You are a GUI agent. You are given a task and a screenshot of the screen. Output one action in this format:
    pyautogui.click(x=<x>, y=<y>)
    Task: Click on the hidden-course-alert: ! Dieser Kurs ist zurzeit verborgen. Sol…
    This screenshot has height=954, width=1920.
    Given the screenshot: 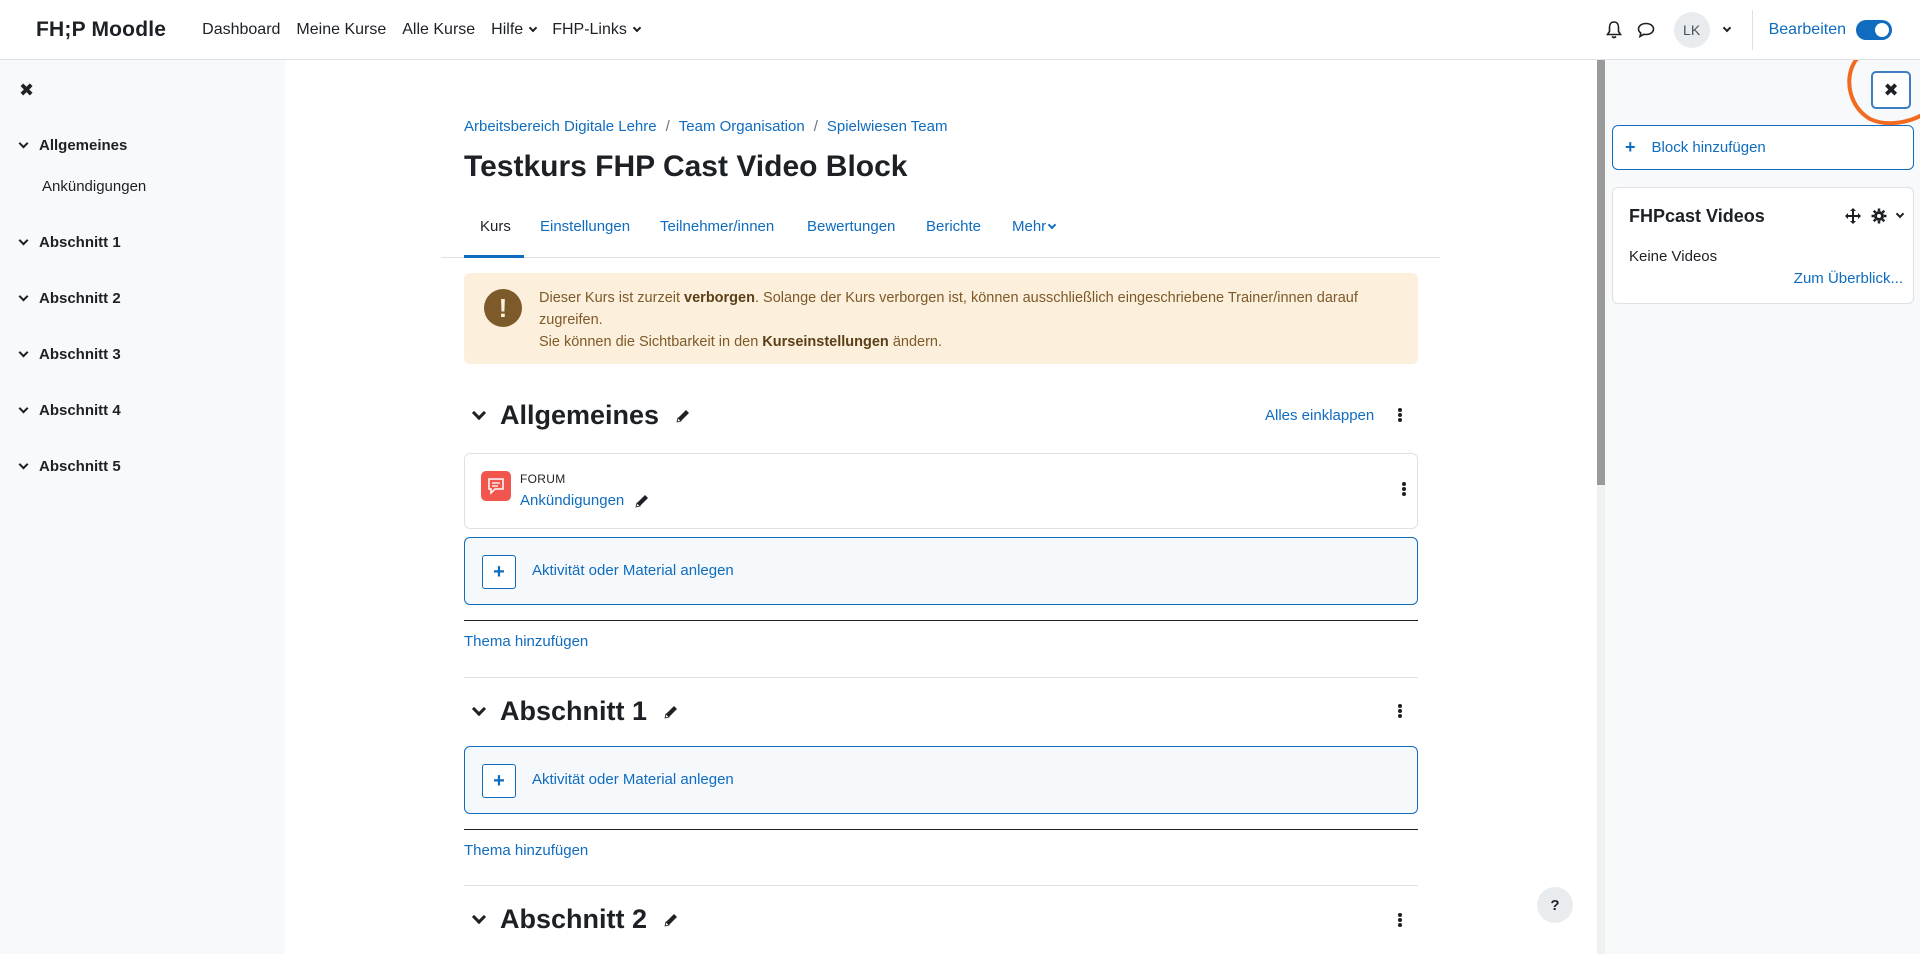 What is the action you would take?
    pyautogui.click(x=941, y=318)
    